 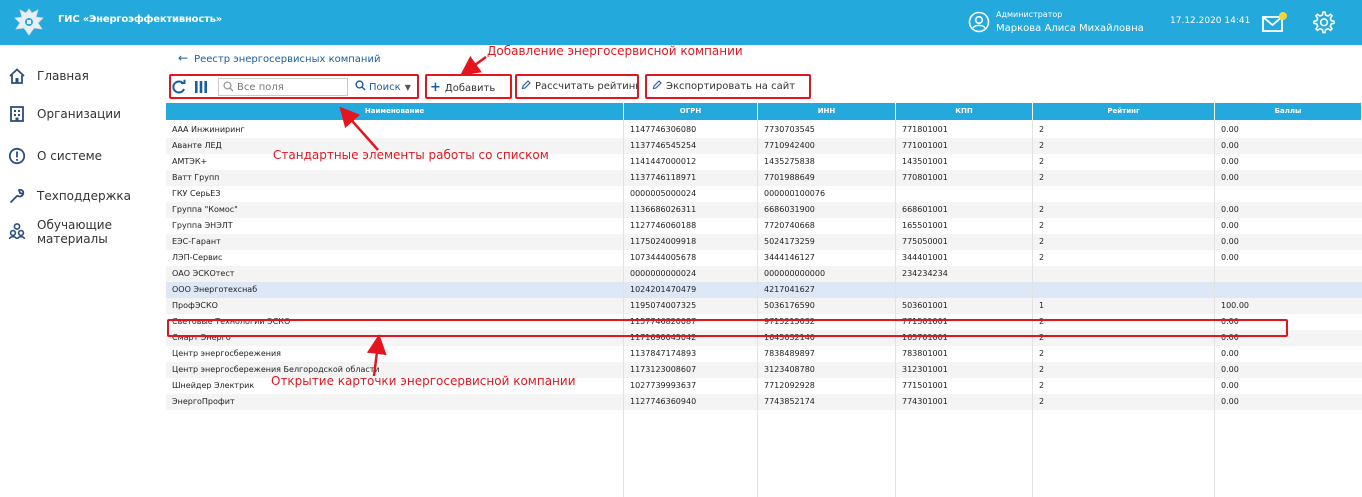 What do you see at coordinates (435, 87) in the screenshot?
I see `plus-icon: +` at bounding box center [435, 87].